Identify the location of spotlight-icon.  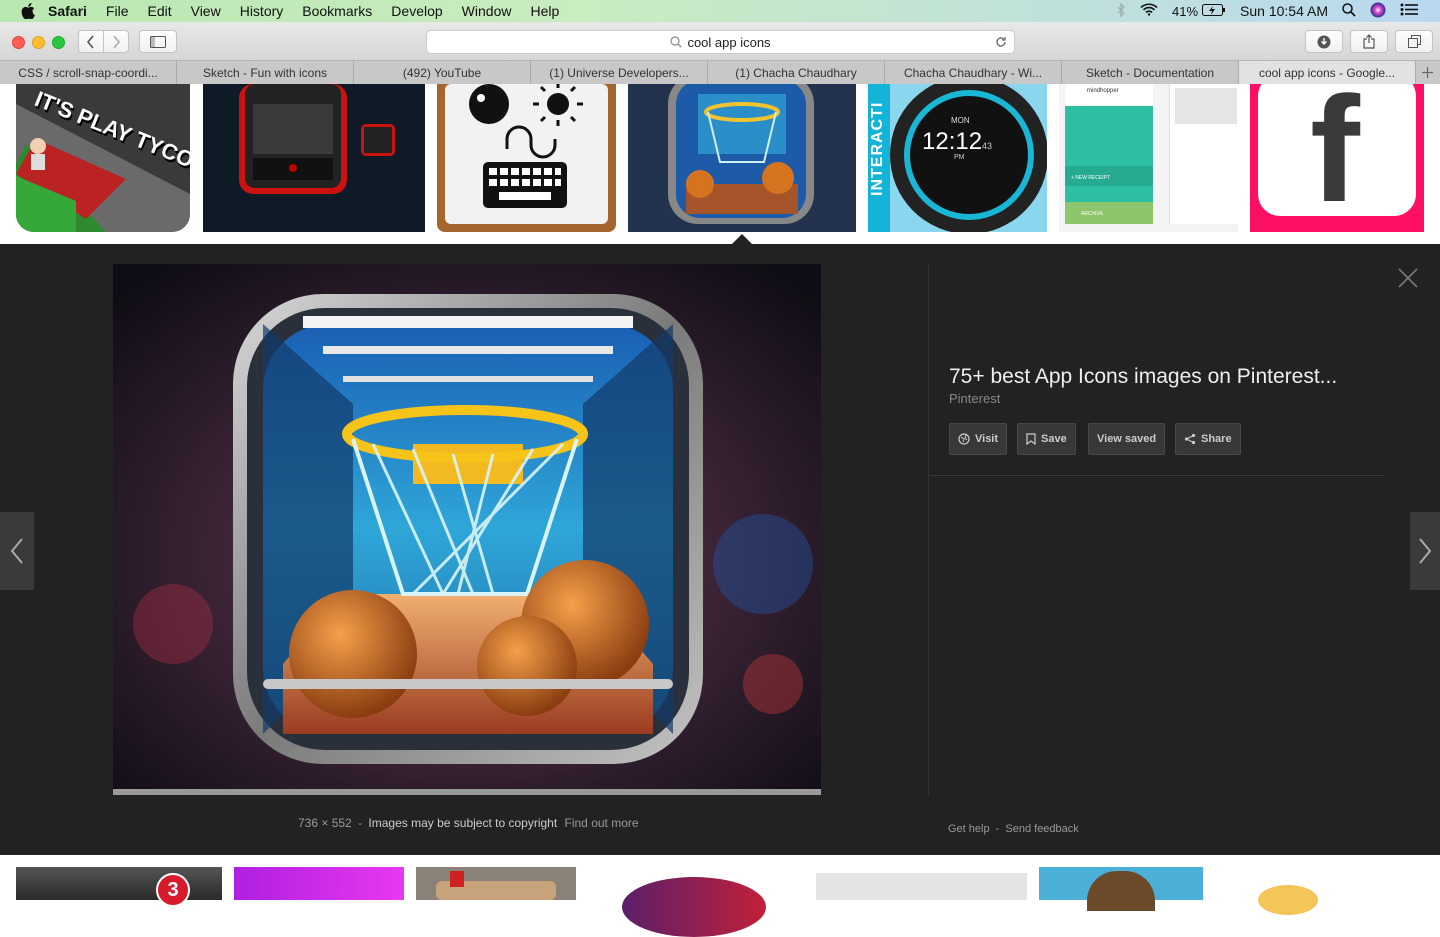
(1349, 11).